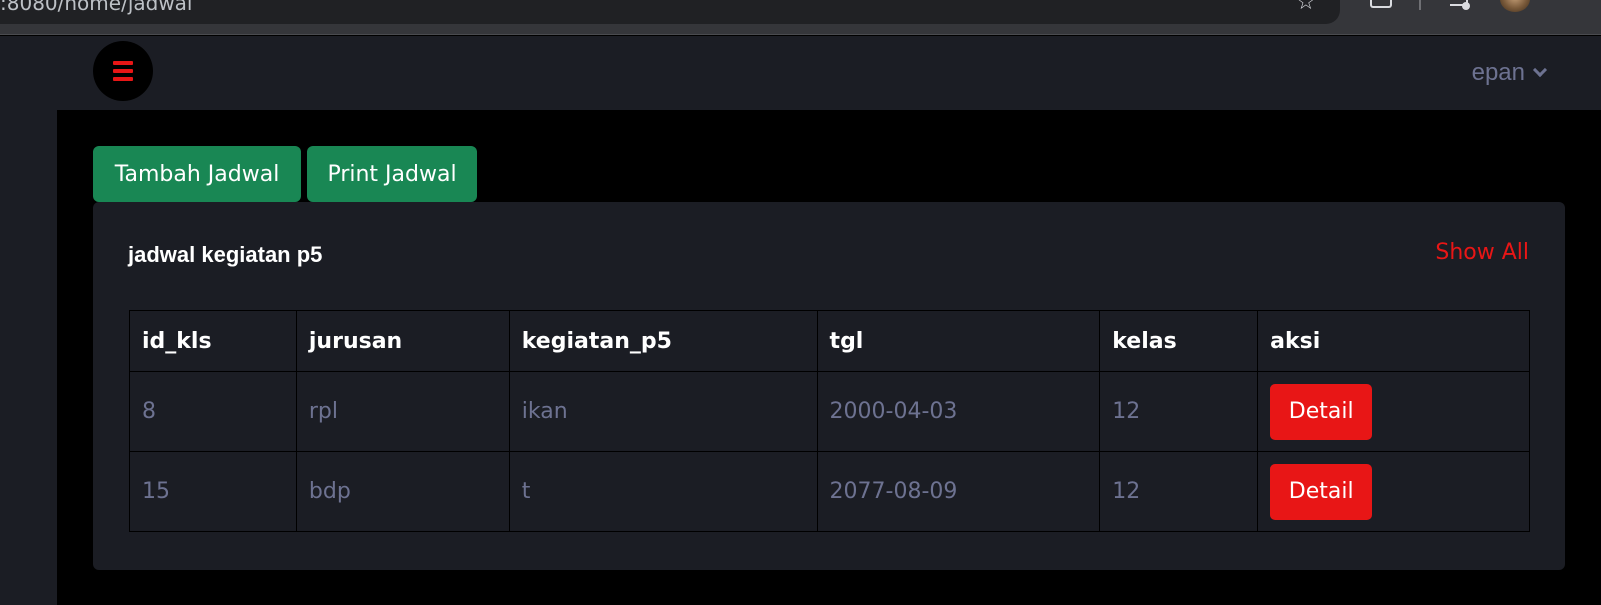 The width and height of the screenshot is (1601, 605). What do you see at coordinates (1540, 70) in the screenshot?
I see `chevron-down-icon` at bounding box center [1540, 70].